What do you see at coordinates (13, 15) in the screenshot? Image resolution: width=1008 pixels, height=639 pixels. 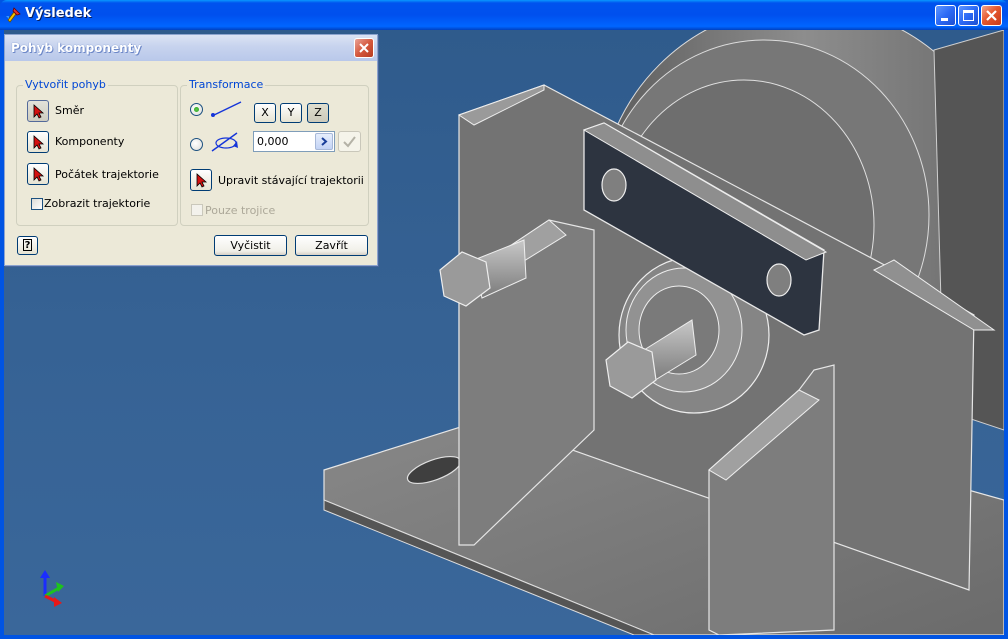 I see `app-icon` at bounding box center [13, 15].